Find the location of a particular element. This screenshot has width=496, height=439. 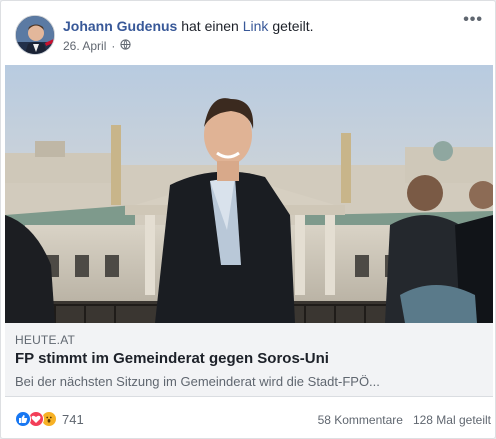

post-footer: 741 58 Kommentare 128 Mal geteilt is located at coordinates (248, 420).